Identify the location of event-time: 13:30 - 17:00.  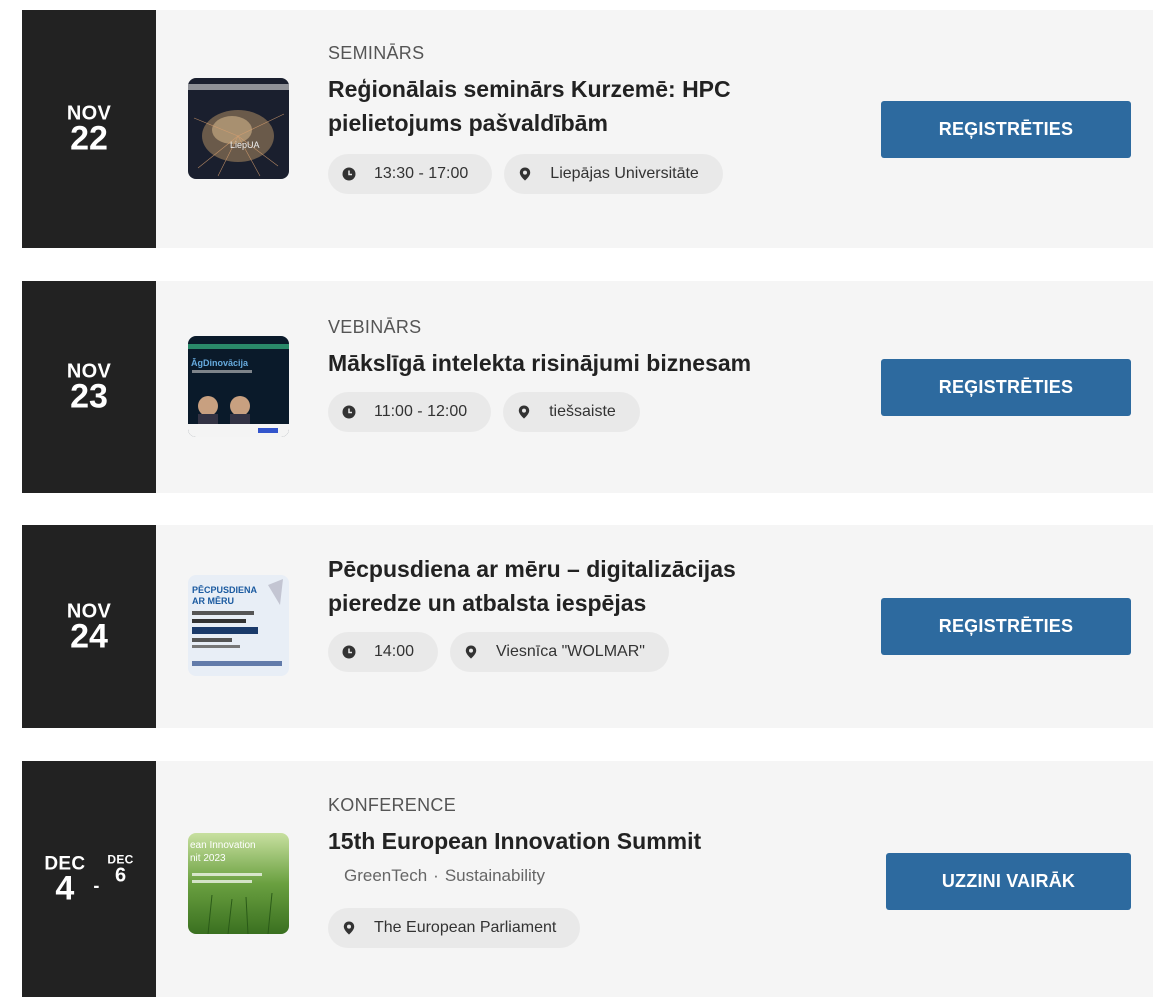
(421, 173).